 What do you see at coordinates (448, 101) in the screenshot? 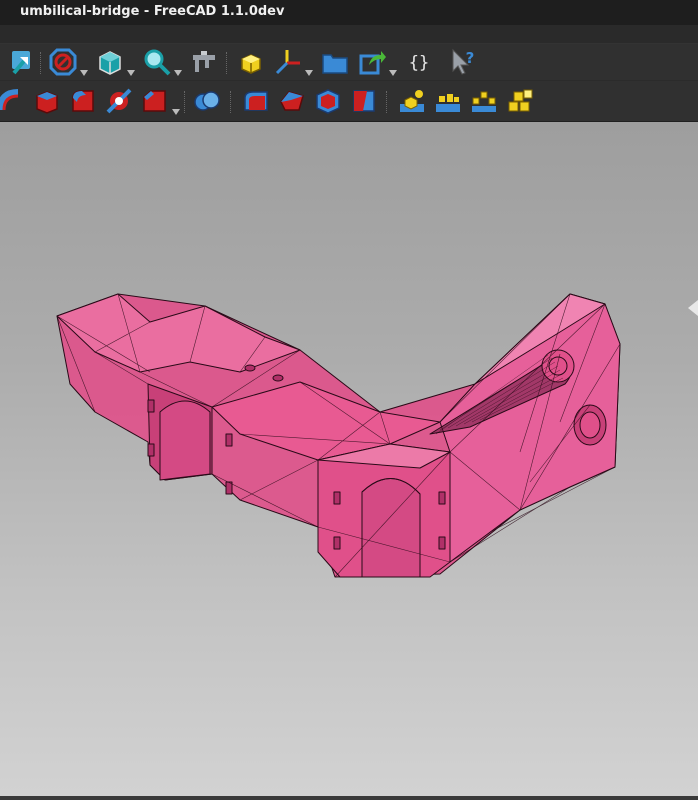
I see `shape-builder-icon` at bounding box center [448, 101].